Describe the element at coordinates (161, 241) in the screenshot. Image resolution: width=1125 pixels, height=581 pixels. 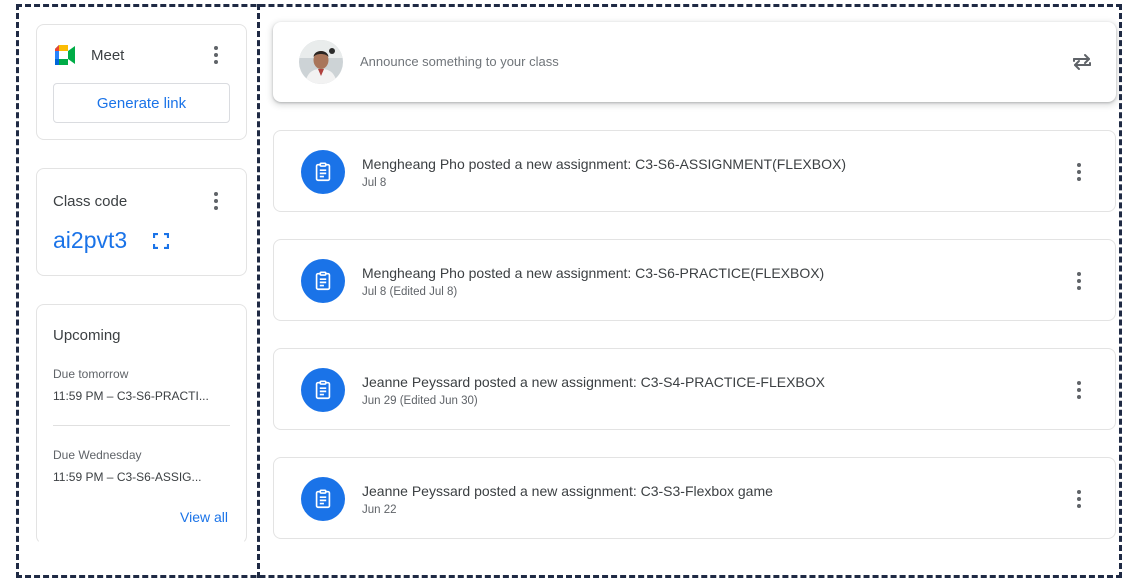
I see `fullscreen-icon` at that location.